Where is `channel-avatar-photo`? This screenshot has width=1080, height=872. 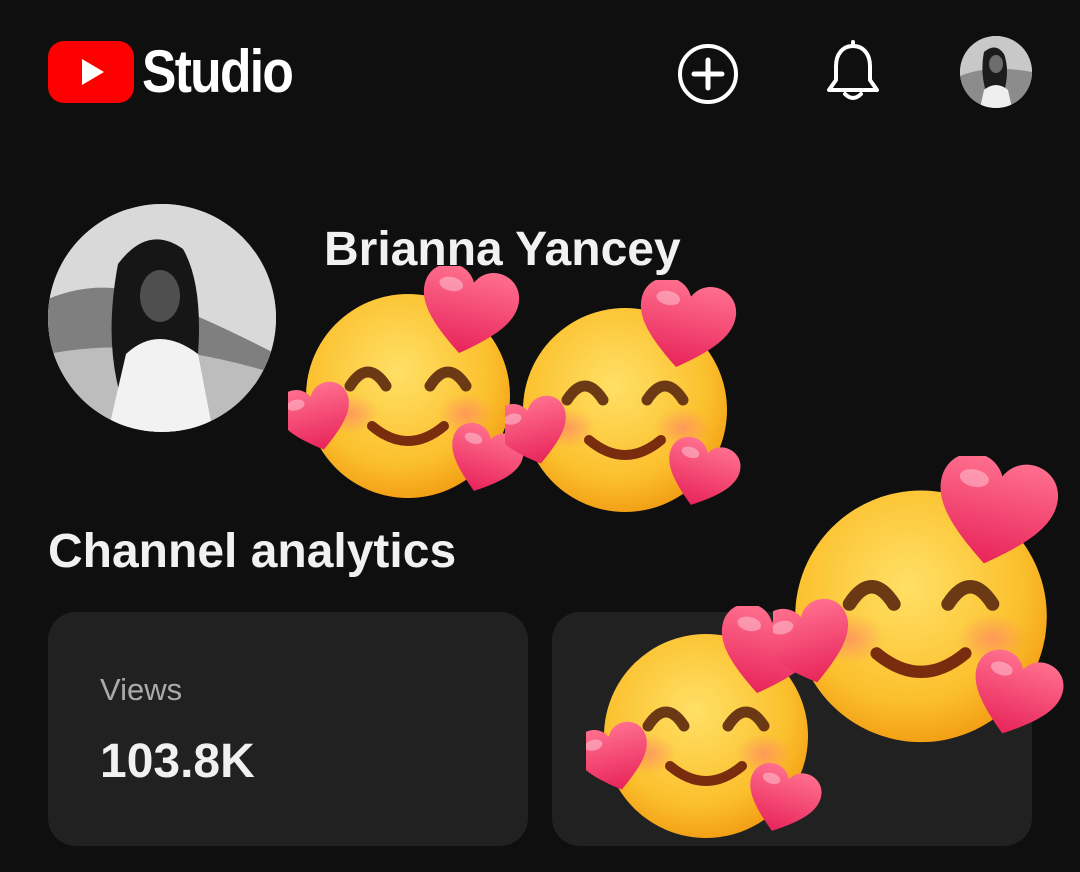
channel-avatar-photo is located at coordinates (162, 318).